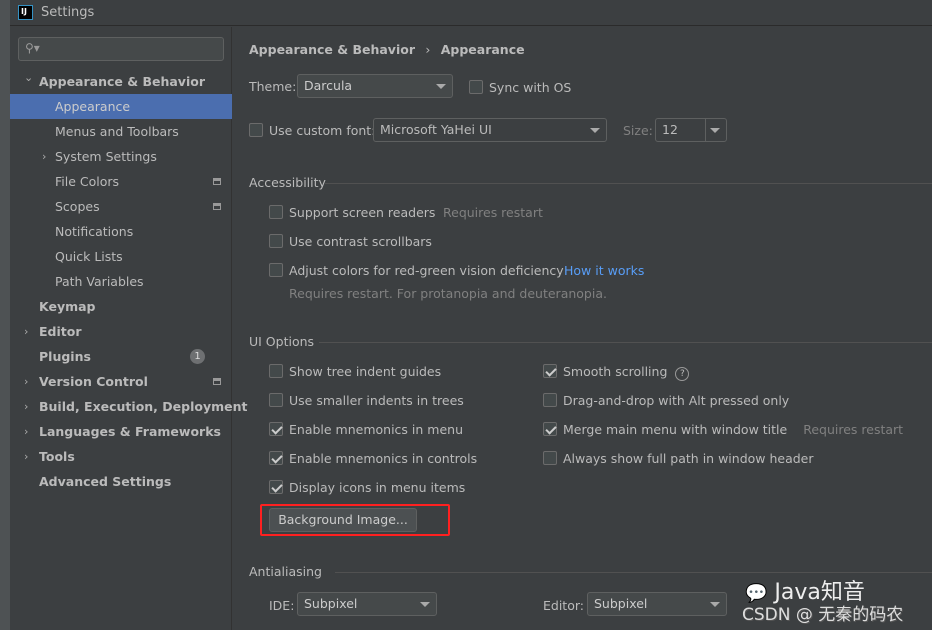 The image size is (932, 630). Describe the element at coordinates (530, 87) in the screenshot. I see `sync-os-label: Sync with OS` at that location.